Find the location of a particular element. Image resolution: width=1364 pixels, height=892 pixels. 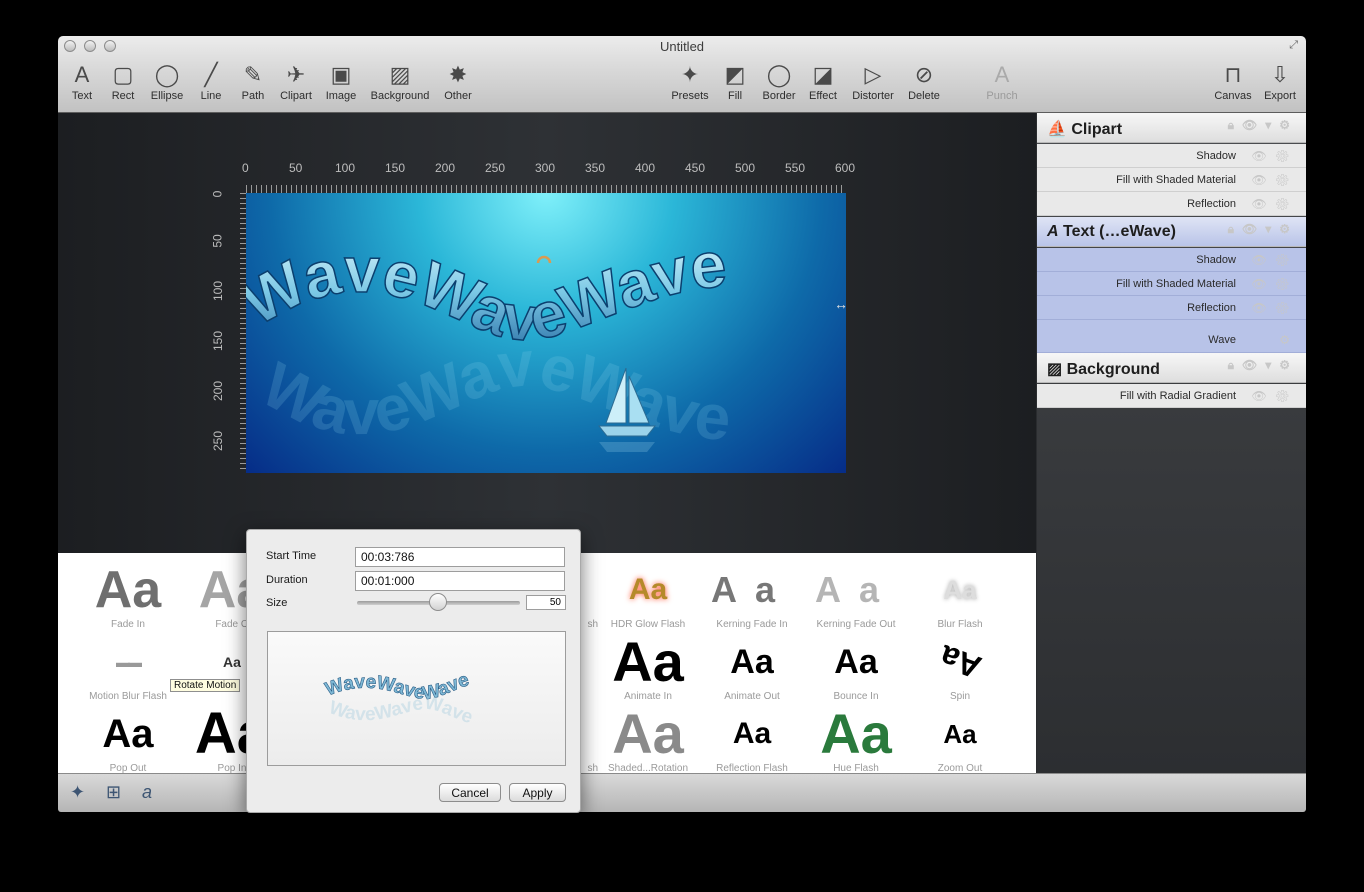

ruler-y-label: 100 is located at coordinates (218, 291).